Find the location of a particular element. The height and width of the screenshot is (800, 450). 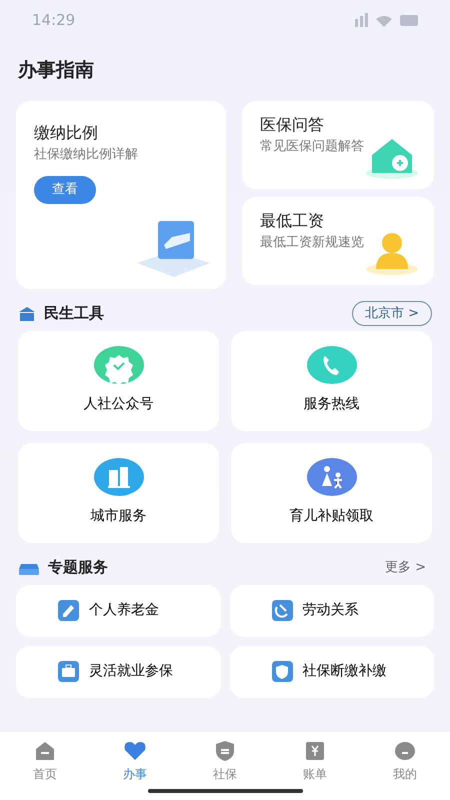

card-subtitle: 最低工资新规速览 is located at coordinates (312, 243).